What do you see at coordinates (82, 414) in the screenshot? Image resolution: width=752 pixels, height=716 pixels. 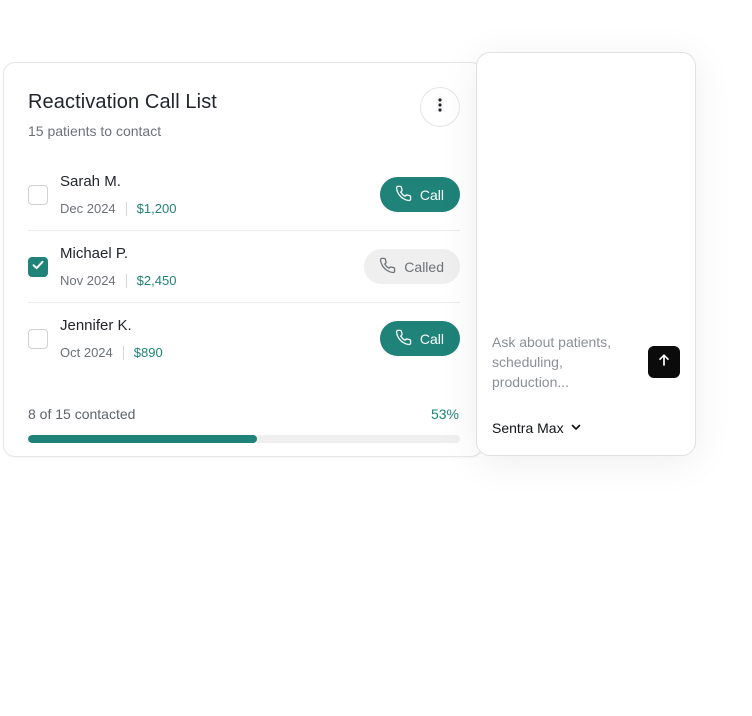 I see `progress-label: 8 of 15 contacted` at bounding box center [82, 414].